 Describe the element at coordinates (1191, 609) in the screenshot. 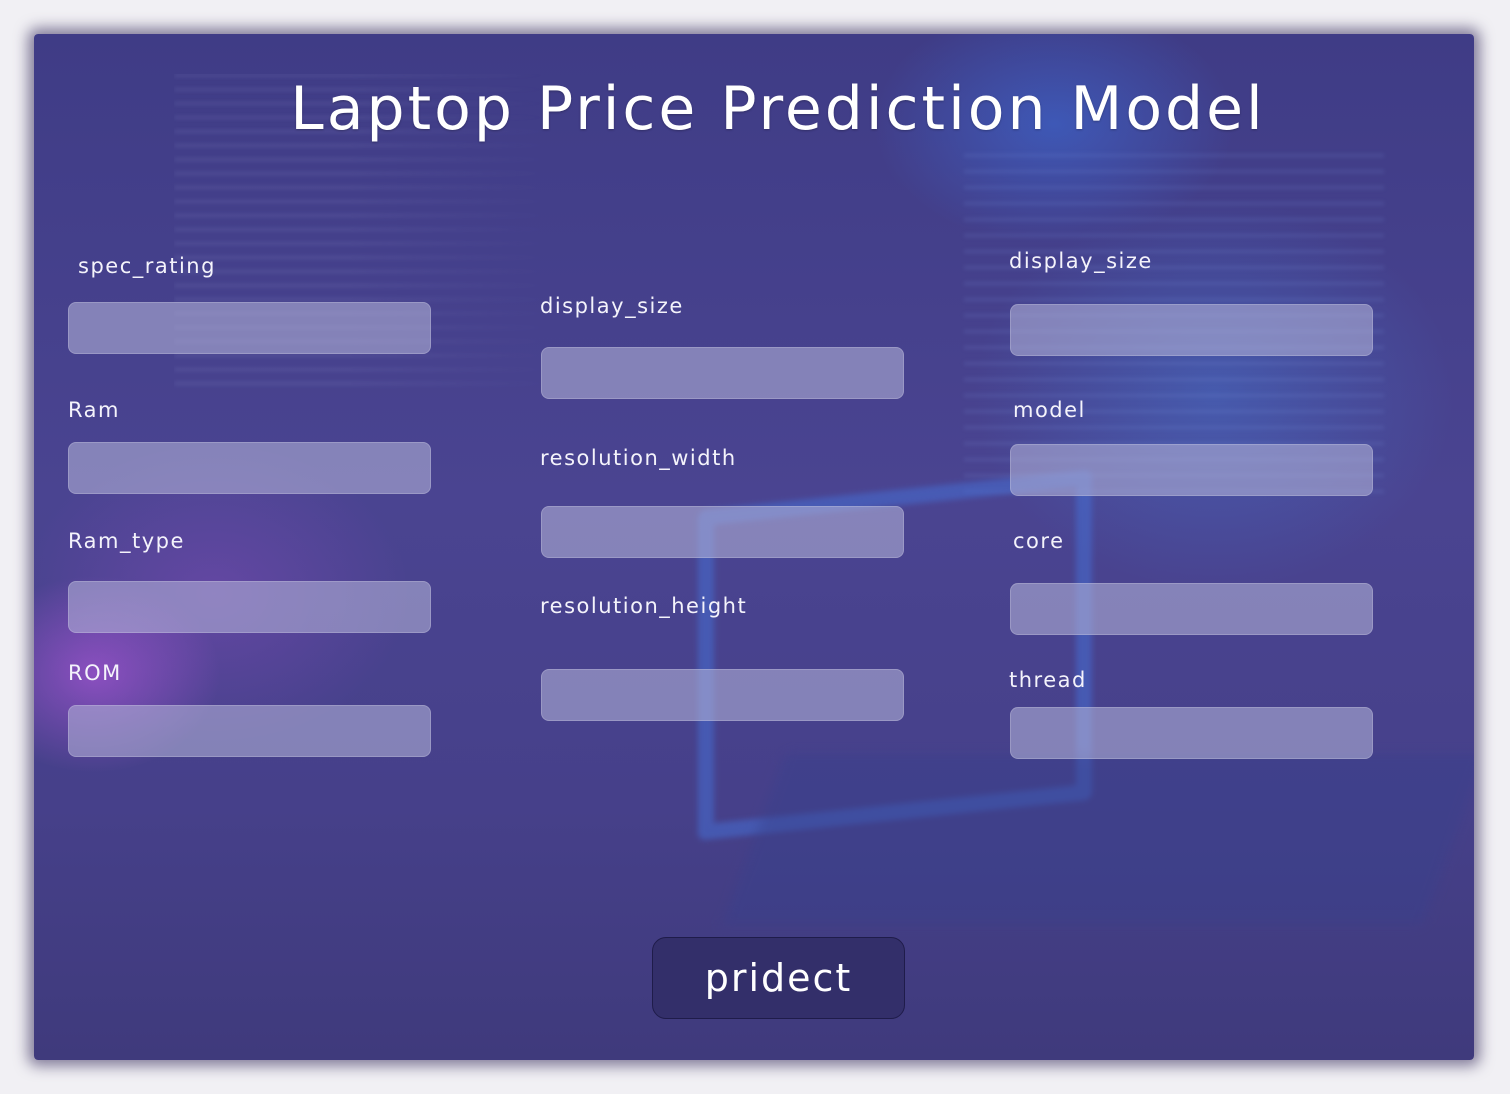

I see `core-input` at that location.